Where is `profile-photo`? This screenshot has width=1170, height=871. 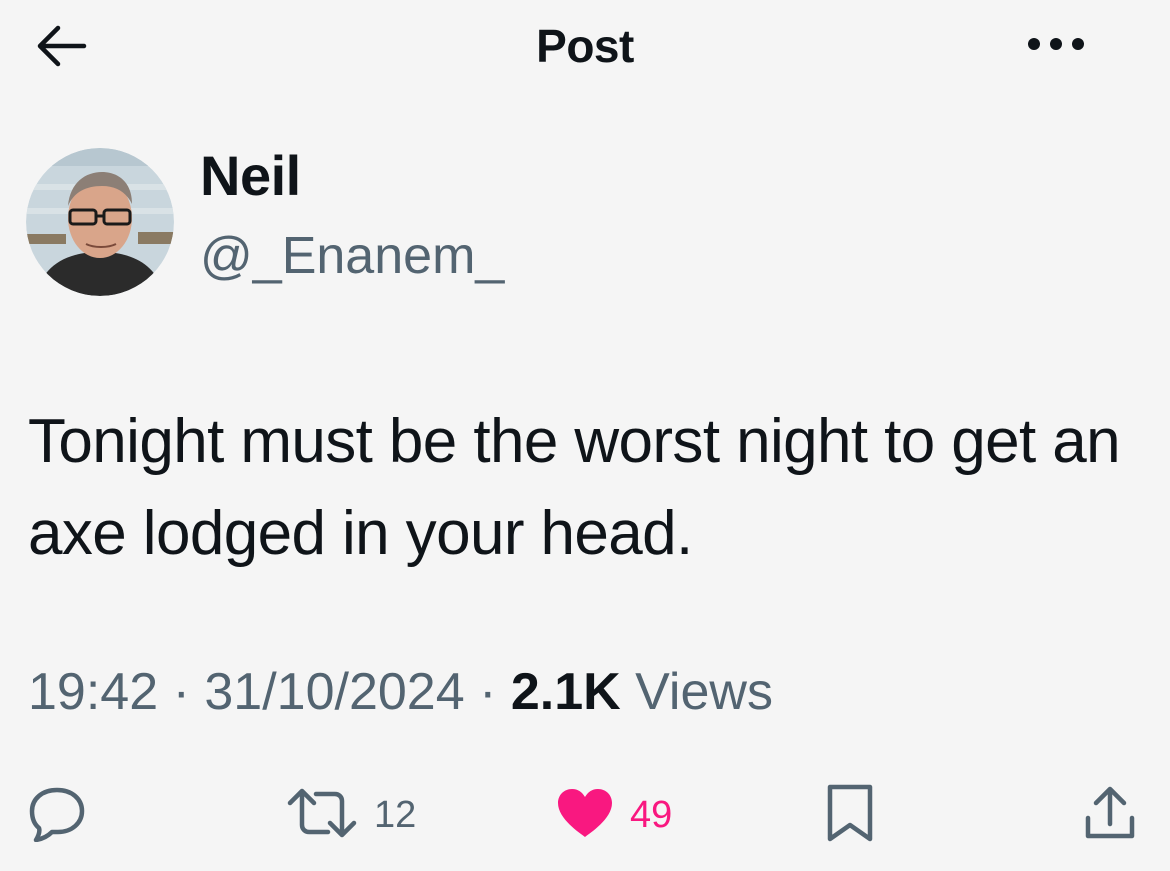 profile-photo is located at coordinates (100, 222).